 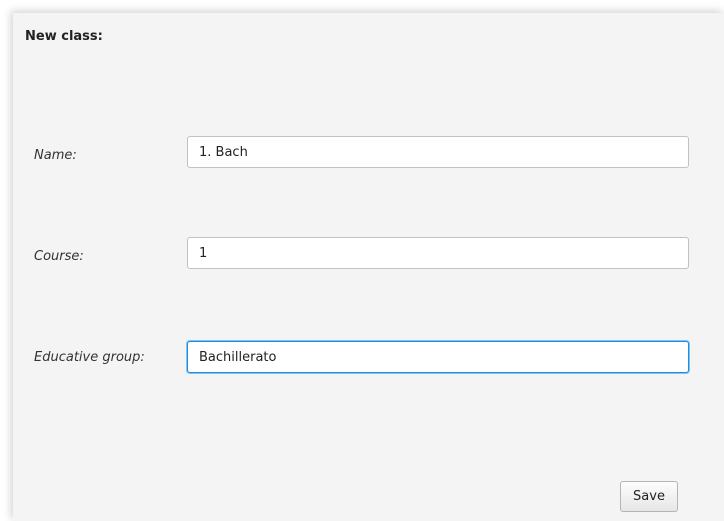 What do you see at coordinates (438, 152) in the screenshot?
I see `name-input` at bounding box center [438, 152].